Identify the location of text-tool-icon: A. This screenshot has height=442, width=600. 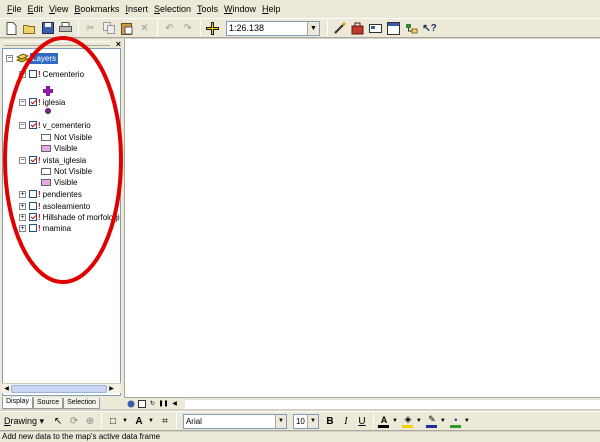
(139, 421).